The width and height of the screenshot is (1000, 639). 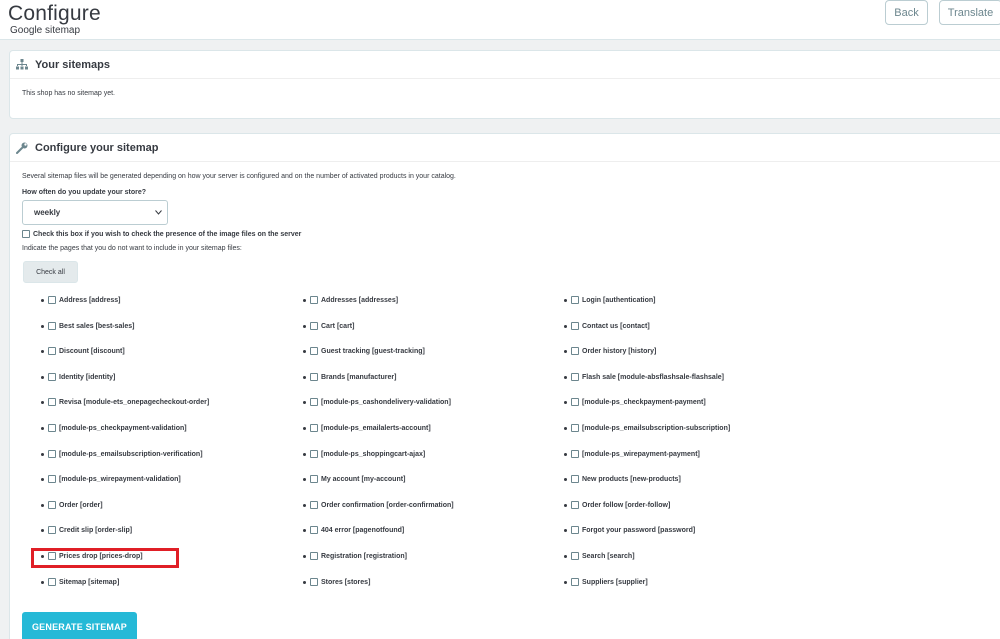 I want to click on page-header: Configure Google sitemap Back Translate, so click(x=500, y=20).